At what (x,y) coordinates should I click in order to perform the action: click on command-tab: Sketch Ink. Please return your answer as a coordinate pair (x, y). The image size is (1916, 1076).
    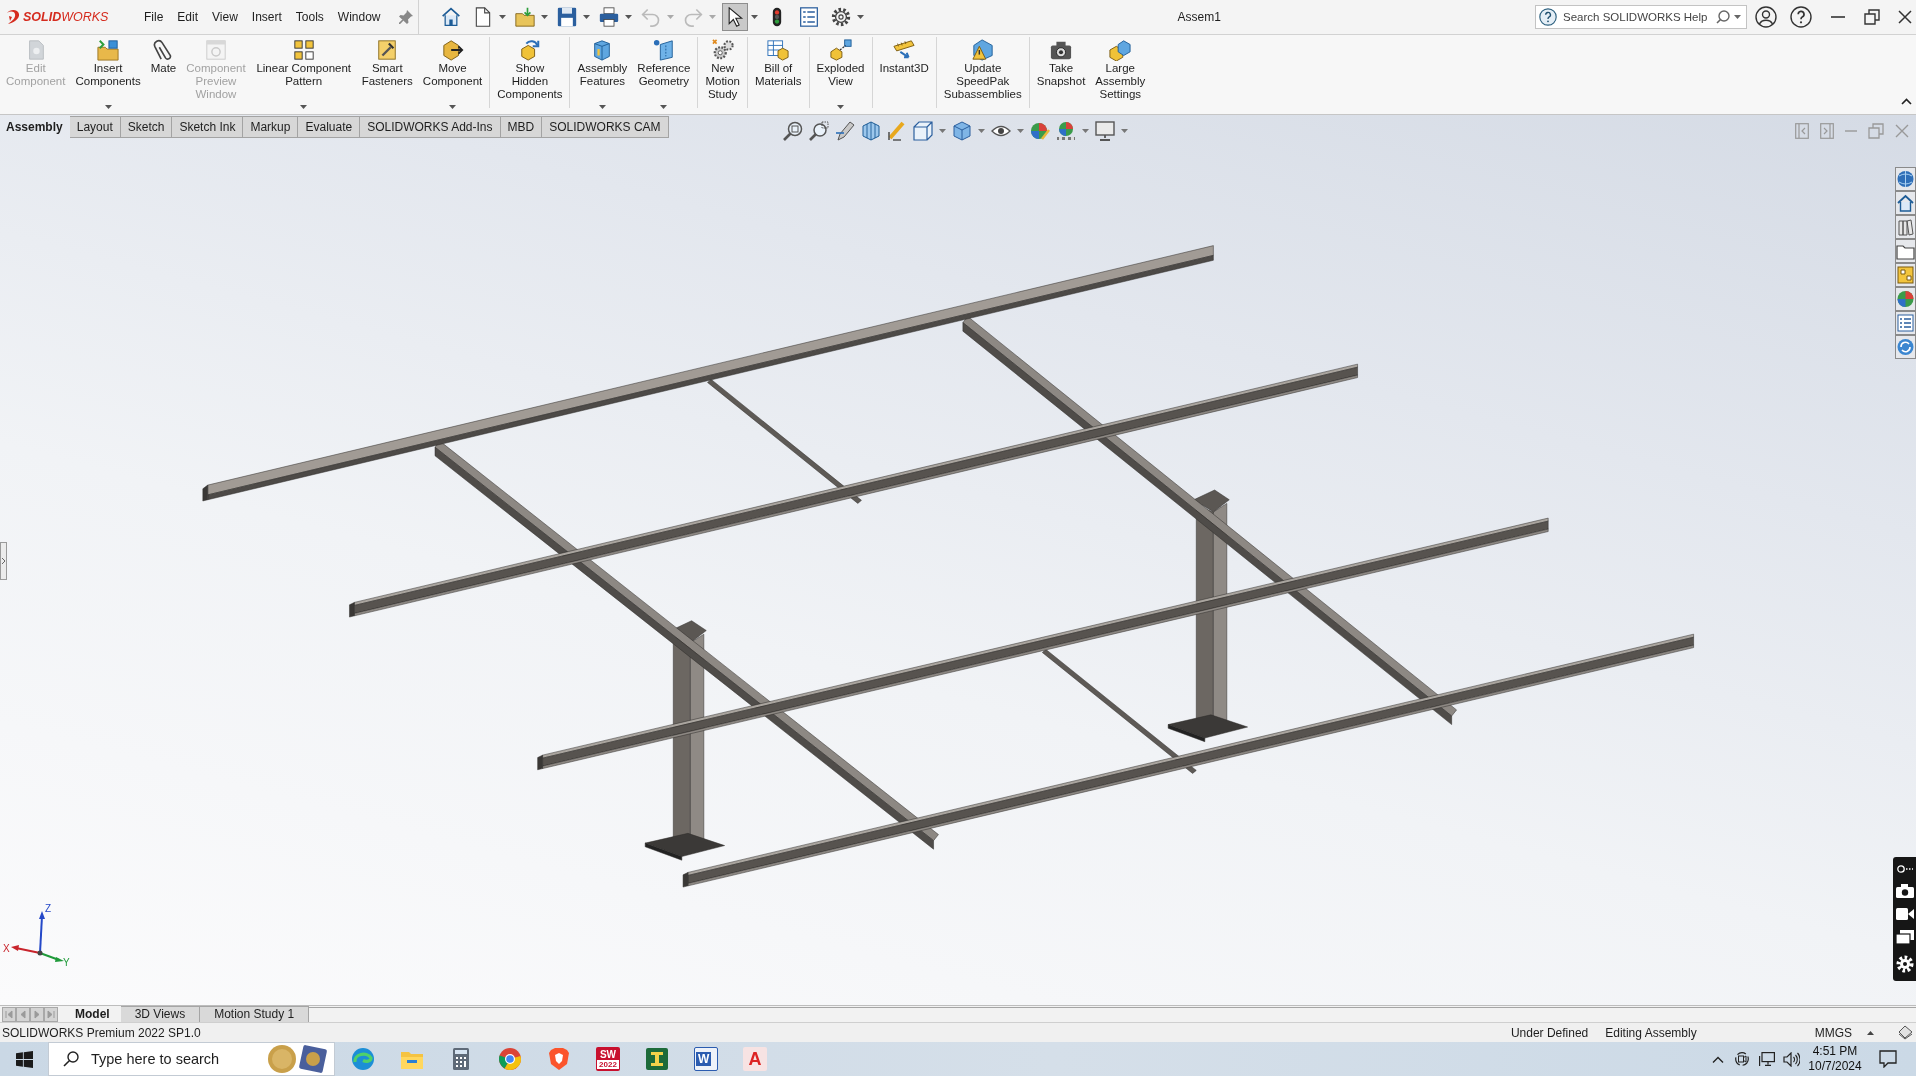
    Looking at the image, I should click on (208, 127).